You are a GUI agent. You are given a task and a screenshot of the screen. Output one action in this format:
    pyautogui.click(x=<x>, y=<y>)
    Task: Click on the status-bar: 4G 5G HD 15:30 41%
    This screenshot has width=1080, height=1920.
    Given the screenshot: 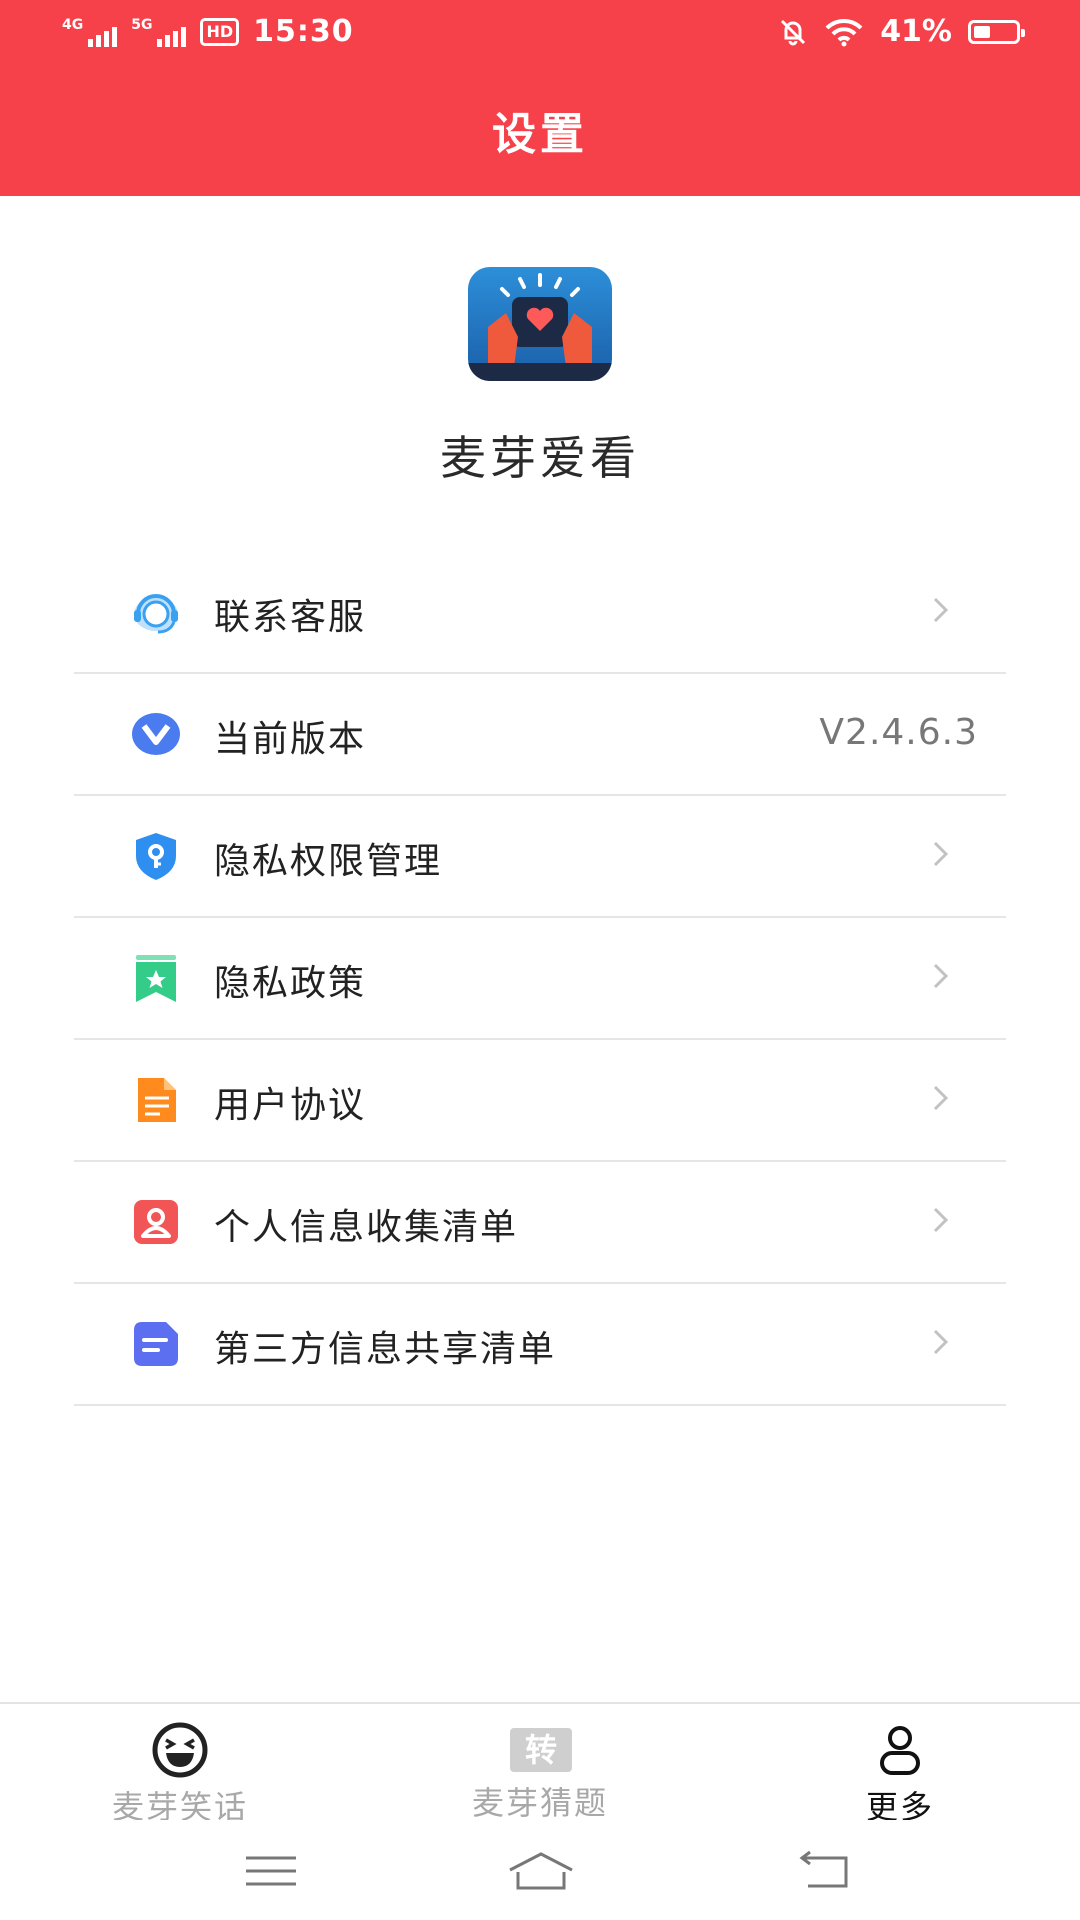 What is the action you would take?
    pyautogui.click(x=540, y=35)
    